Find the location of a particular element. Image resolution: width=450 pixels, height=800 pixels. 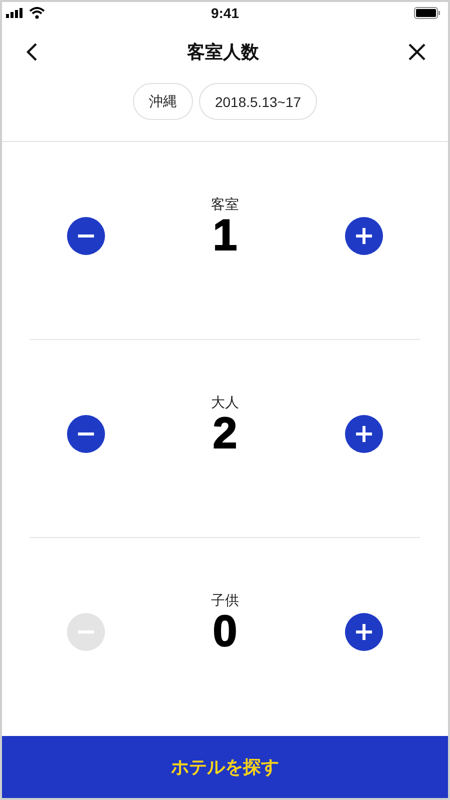

signal-icon is located at coordinates (15, 13).